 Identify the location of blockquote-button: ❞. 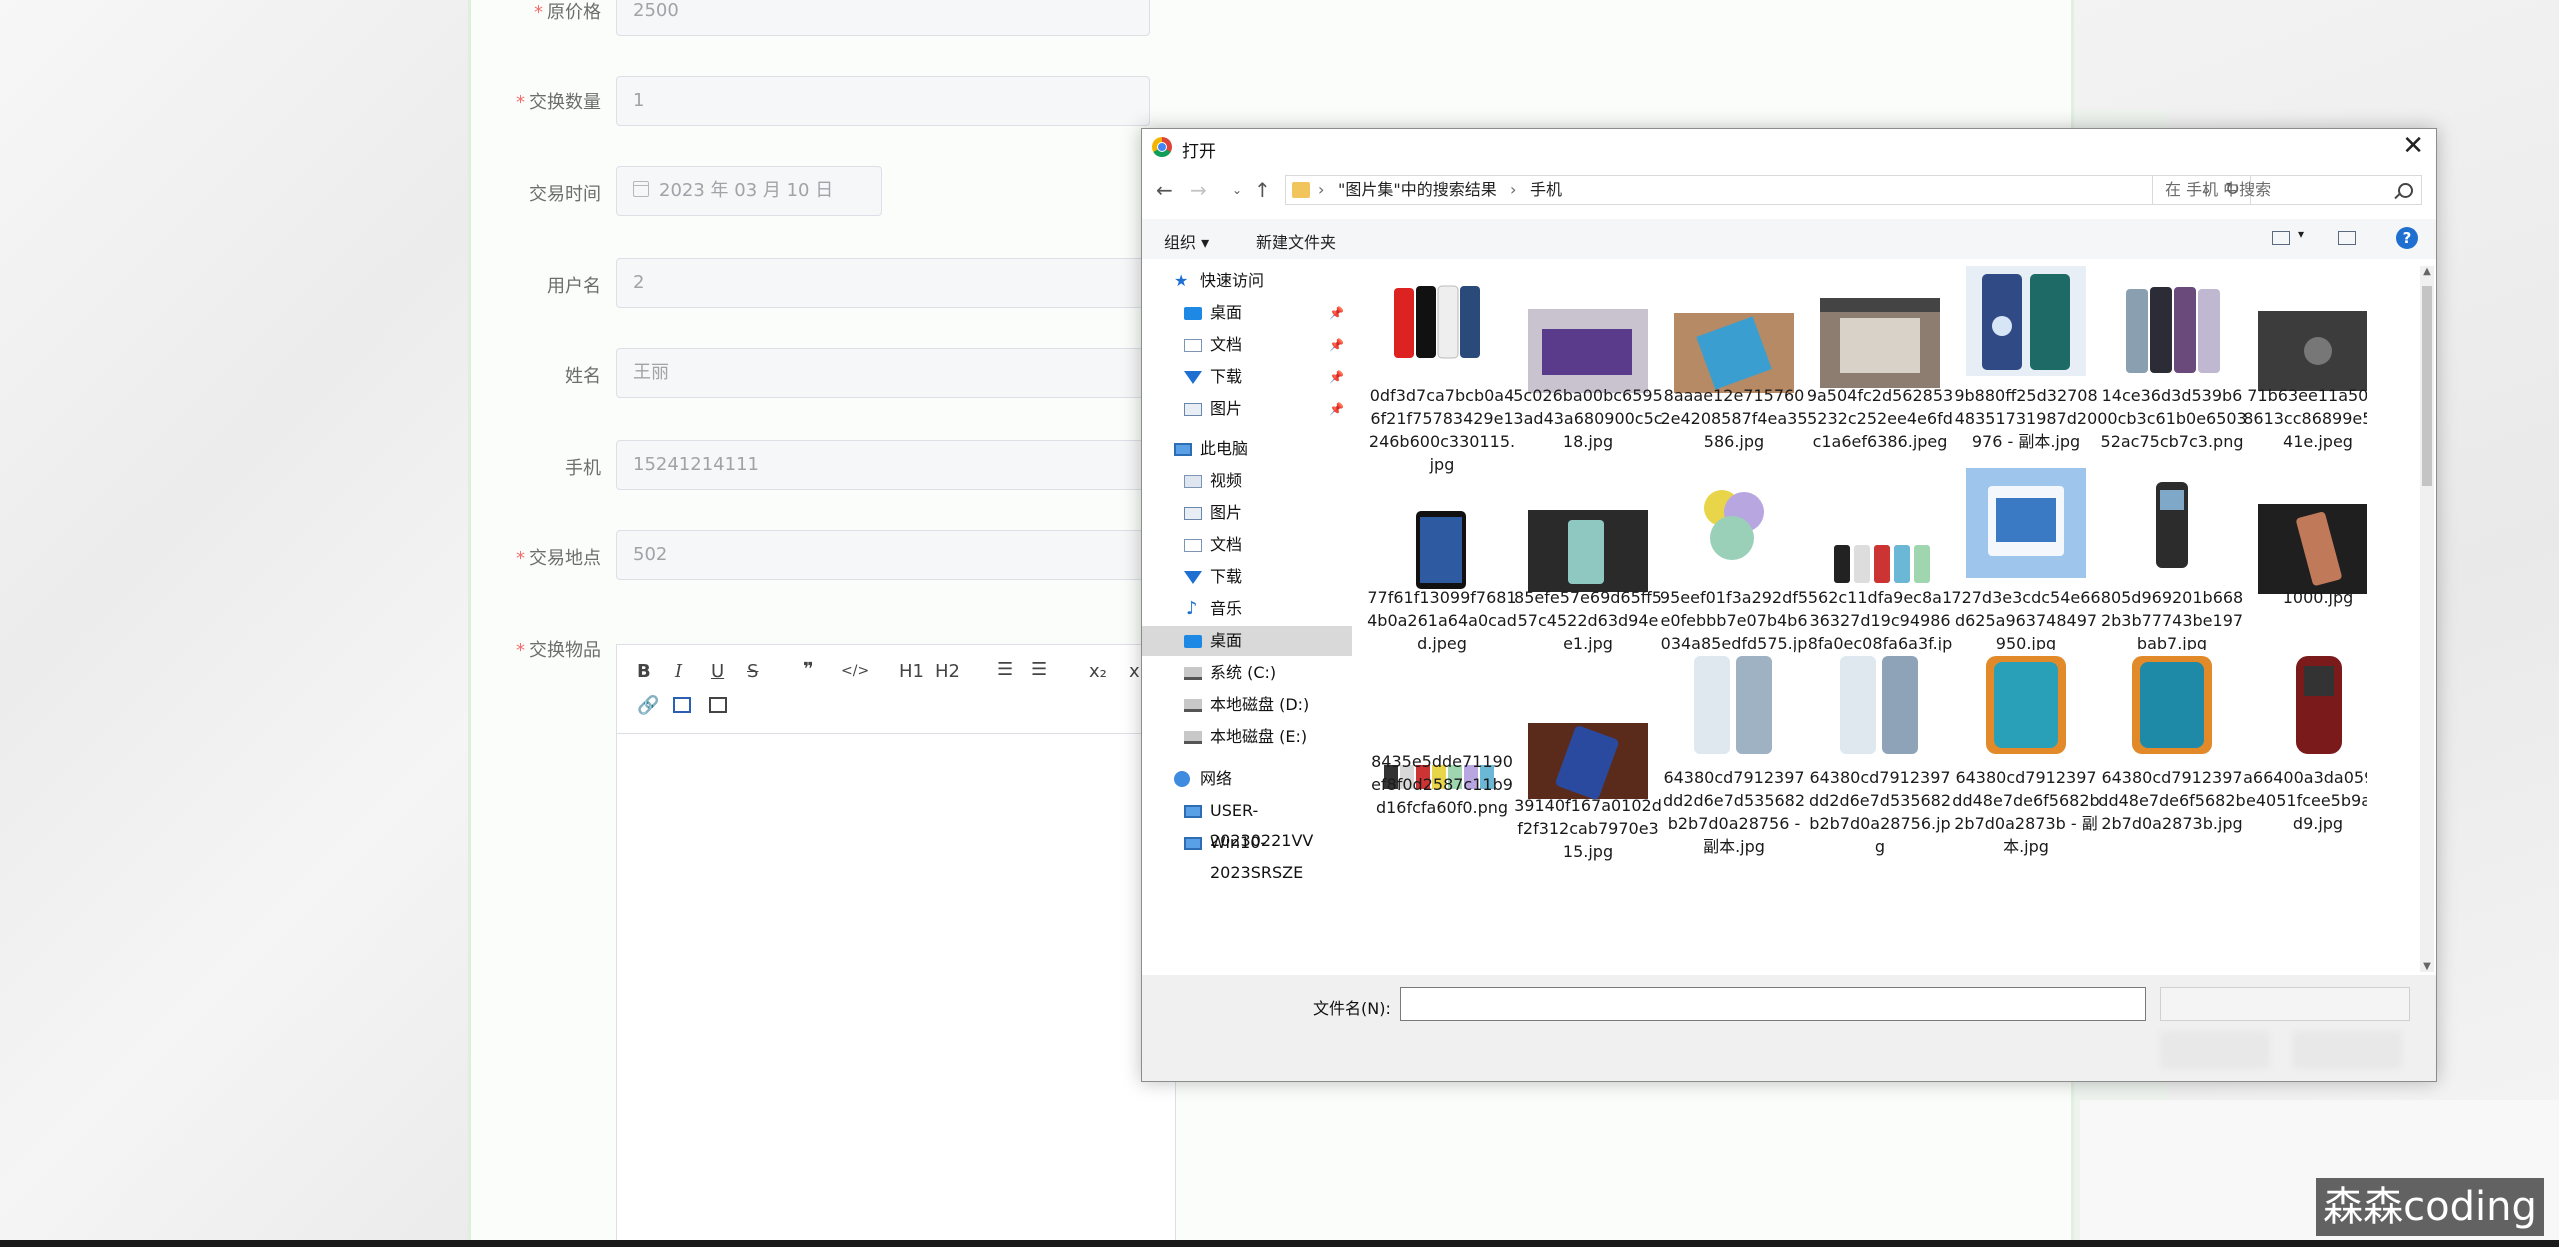
(808, 669).